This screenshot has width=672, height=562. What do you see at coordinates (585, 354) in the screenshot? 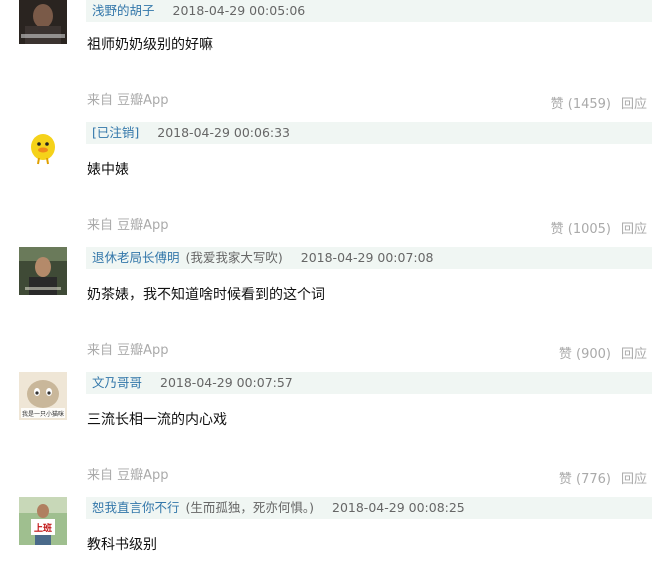
I see `like-button: 赞 (900)` at bounding box center [585, 354].